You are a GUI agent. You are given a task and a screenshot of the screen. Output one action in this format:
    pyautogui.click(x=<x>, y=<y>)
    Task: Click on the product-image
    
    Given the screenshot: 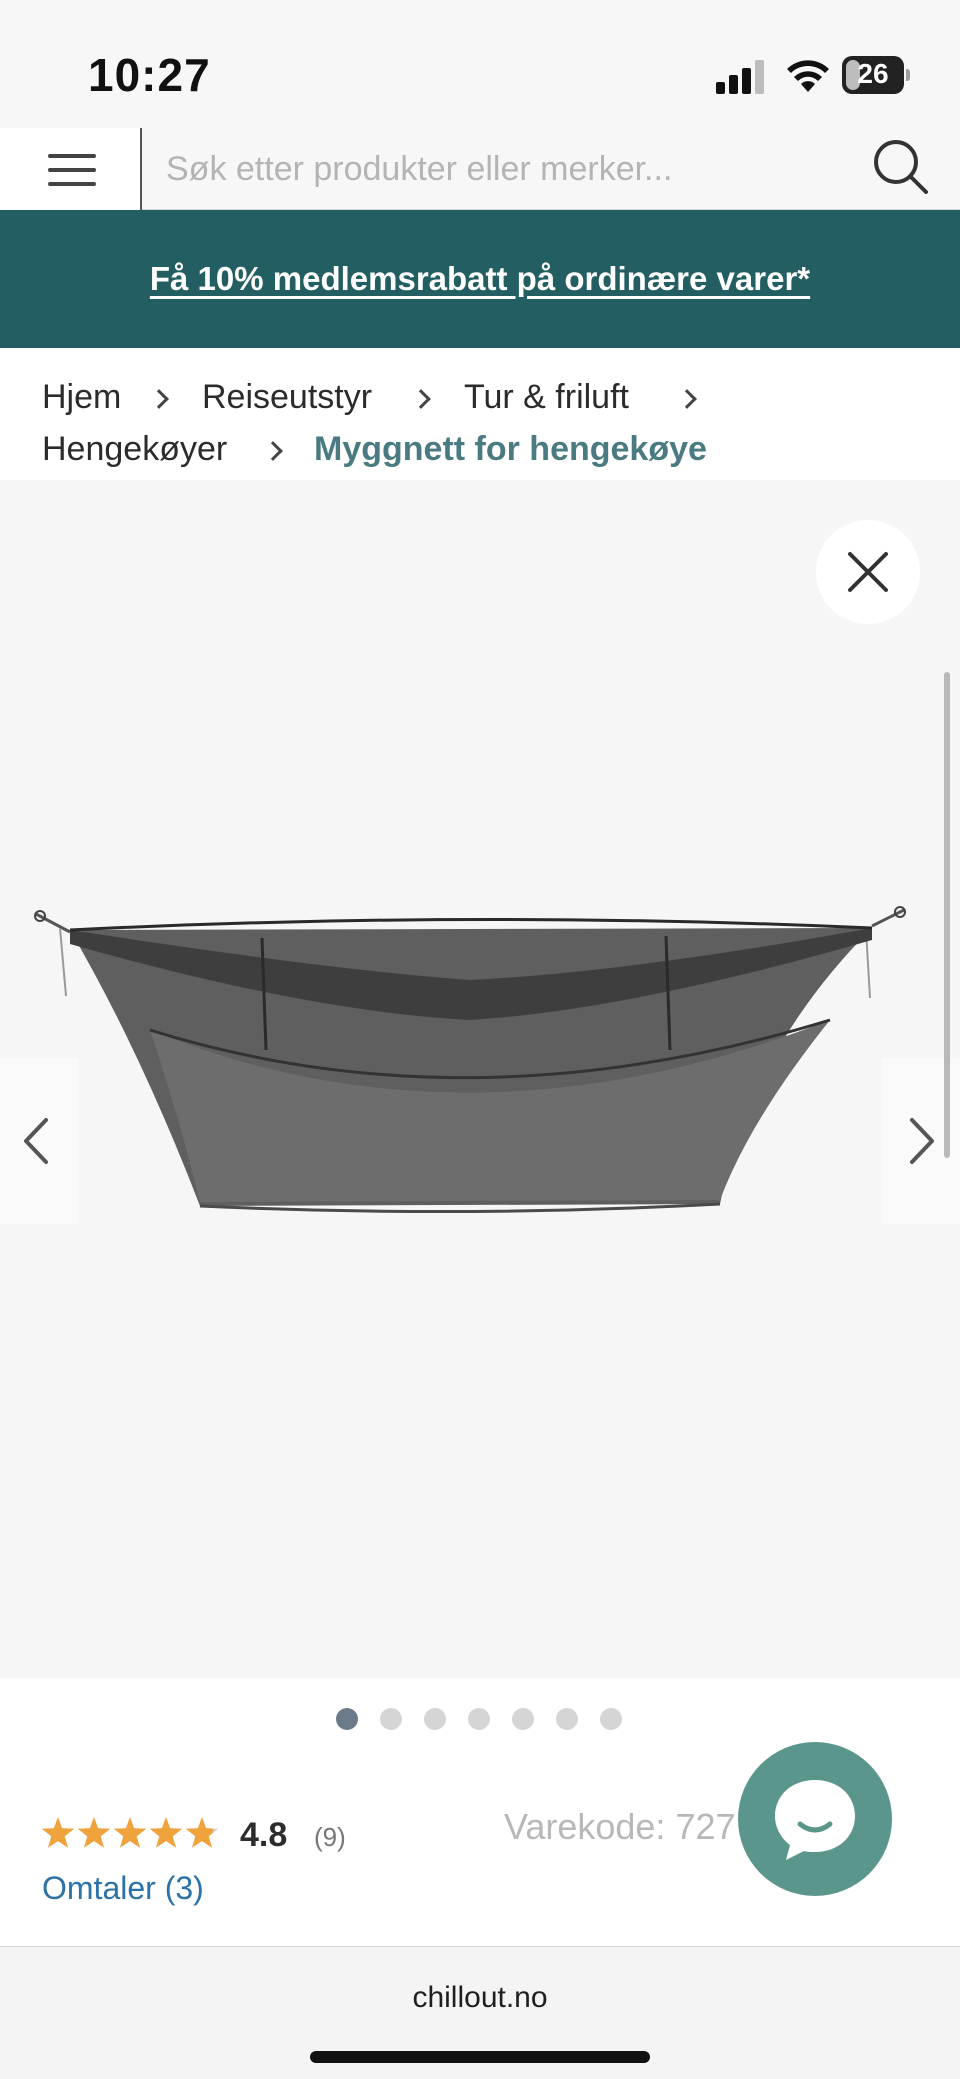 What is the action you would take?
    pyautogui.click(x=470, y=1060)
    